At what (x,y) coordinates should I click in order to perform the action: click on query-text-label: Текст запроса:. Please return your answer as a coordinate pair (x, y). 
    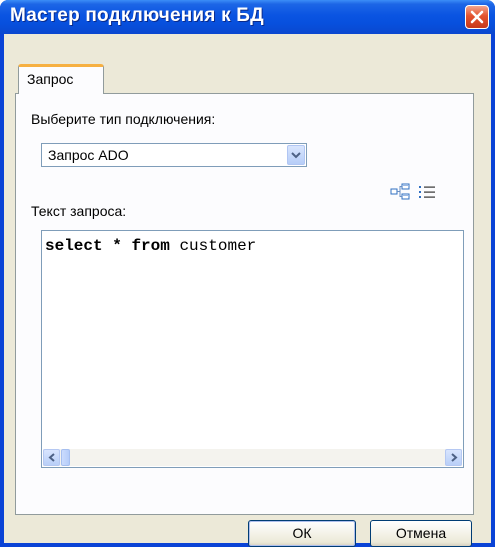
    Looking at the image, I should click on (79, 211).